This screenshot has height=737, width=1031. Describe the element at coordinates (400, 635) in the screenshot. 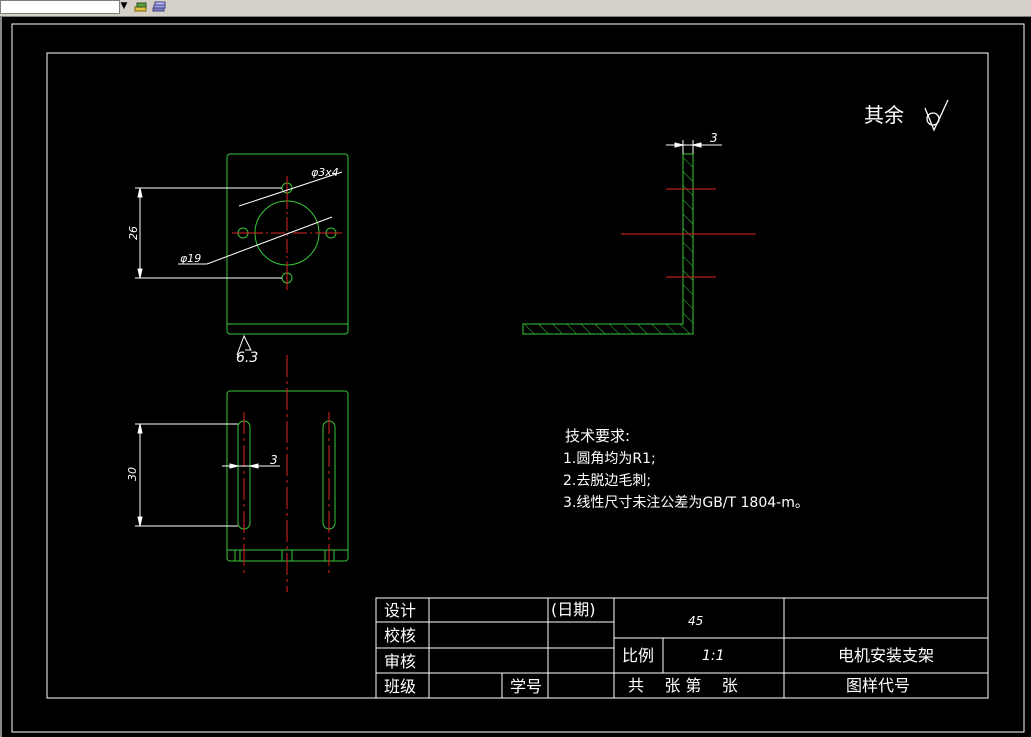

I see `tb-check: 校核` at that location.